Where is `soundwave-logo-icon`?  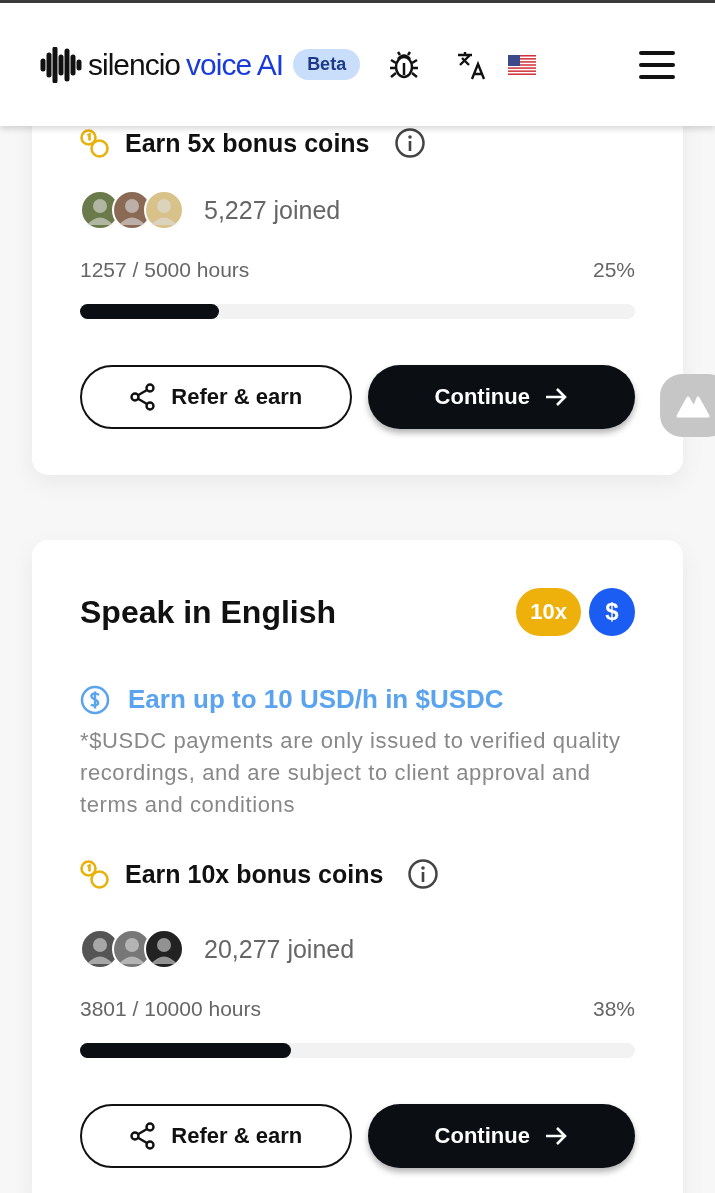 soundwave-logo-icon is located at coordinates (61, 64).